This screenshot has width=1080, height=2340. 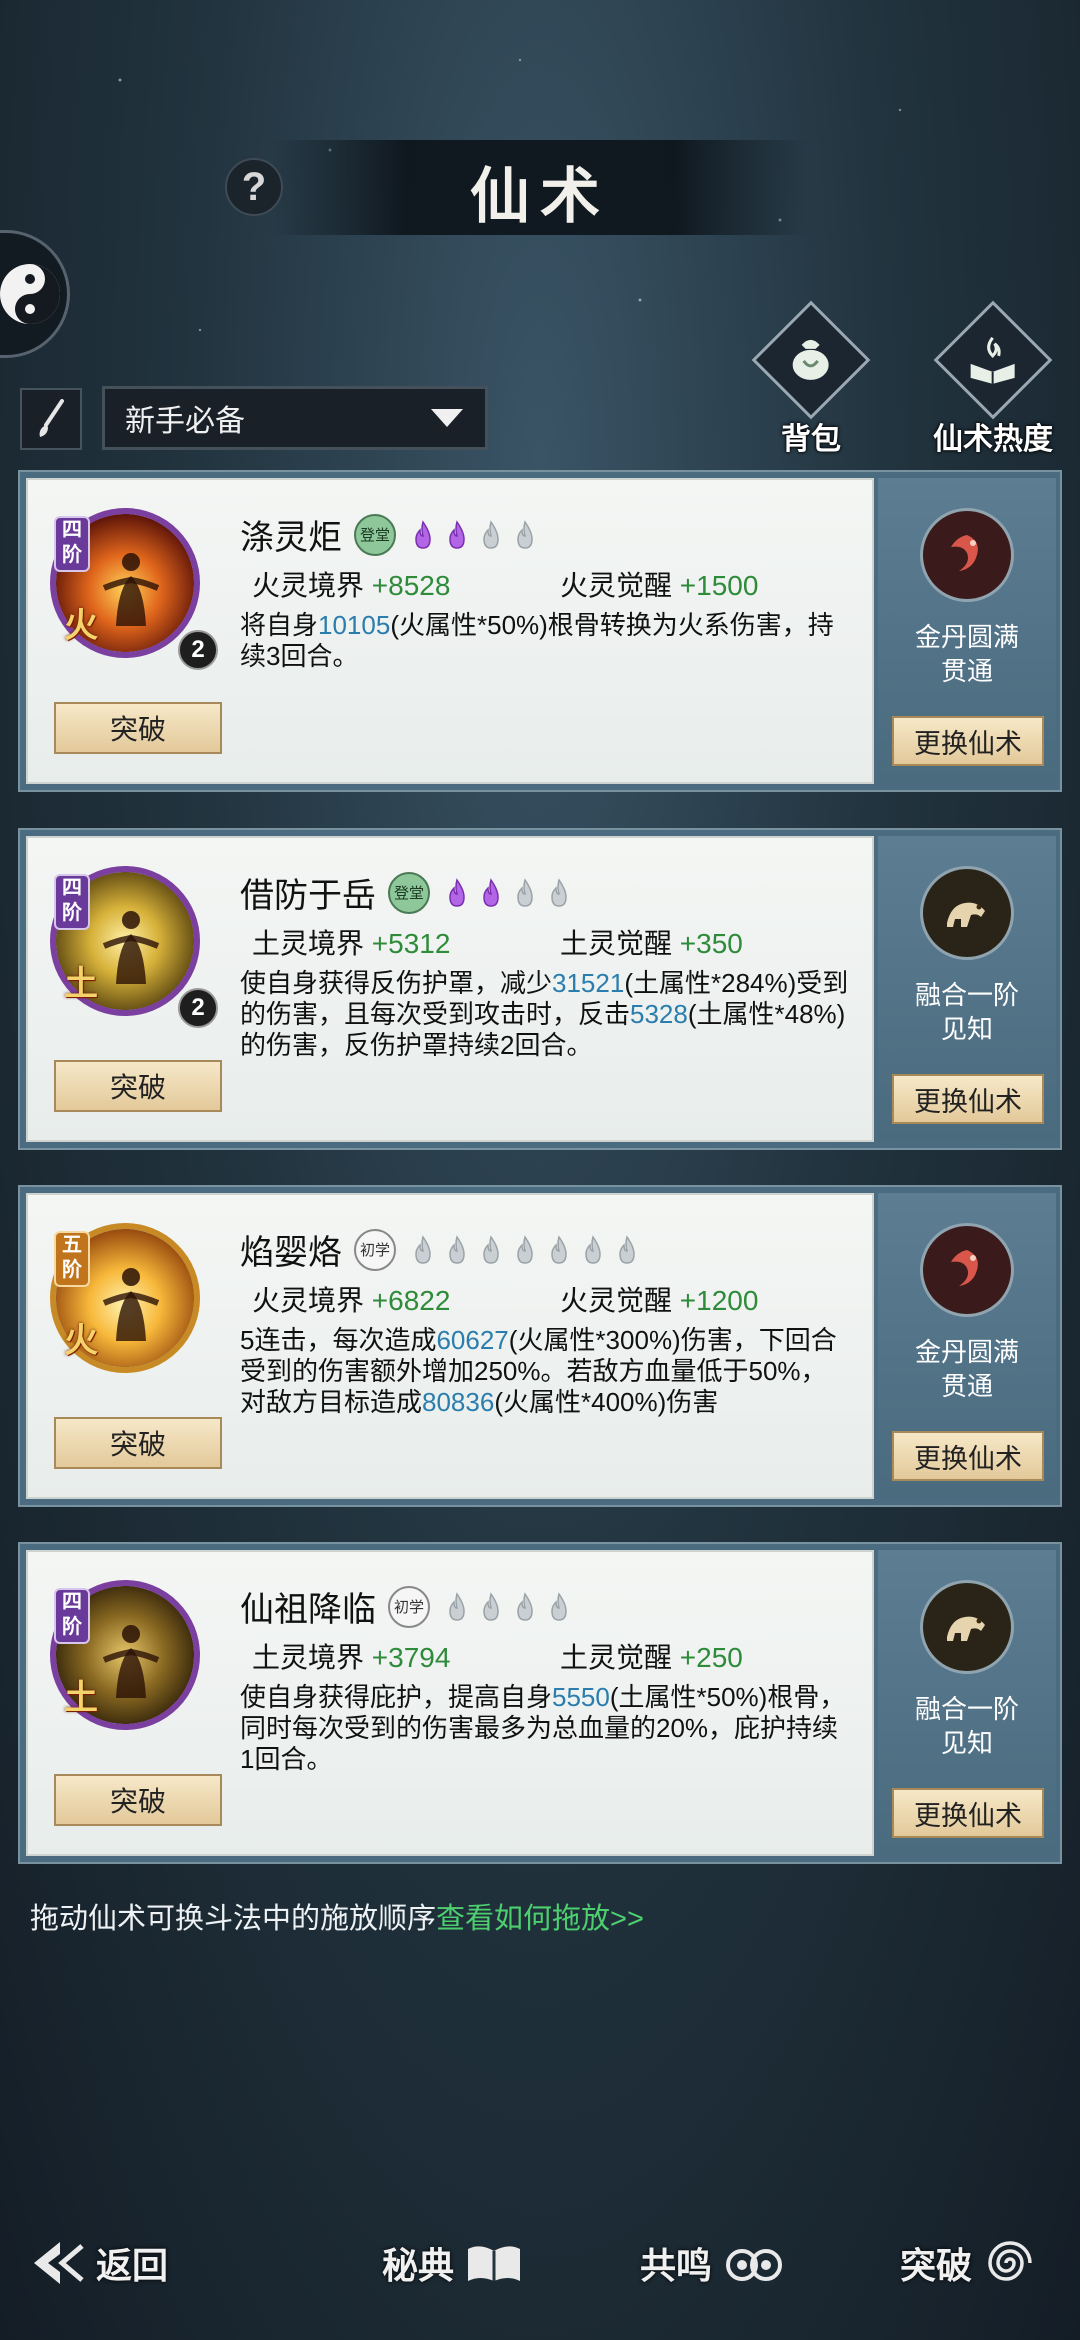 What do you see at coordinates (993, 439) in the screenshot?
I see `popularity-label: 仙术热度` at bounding box center [993, 439].